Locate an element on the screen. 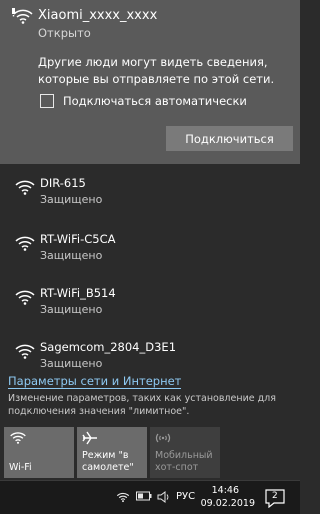 This screenshot has height=514, width=320. auto-connect-label: Подключаться автоматически is located at coordinates (155, 101).